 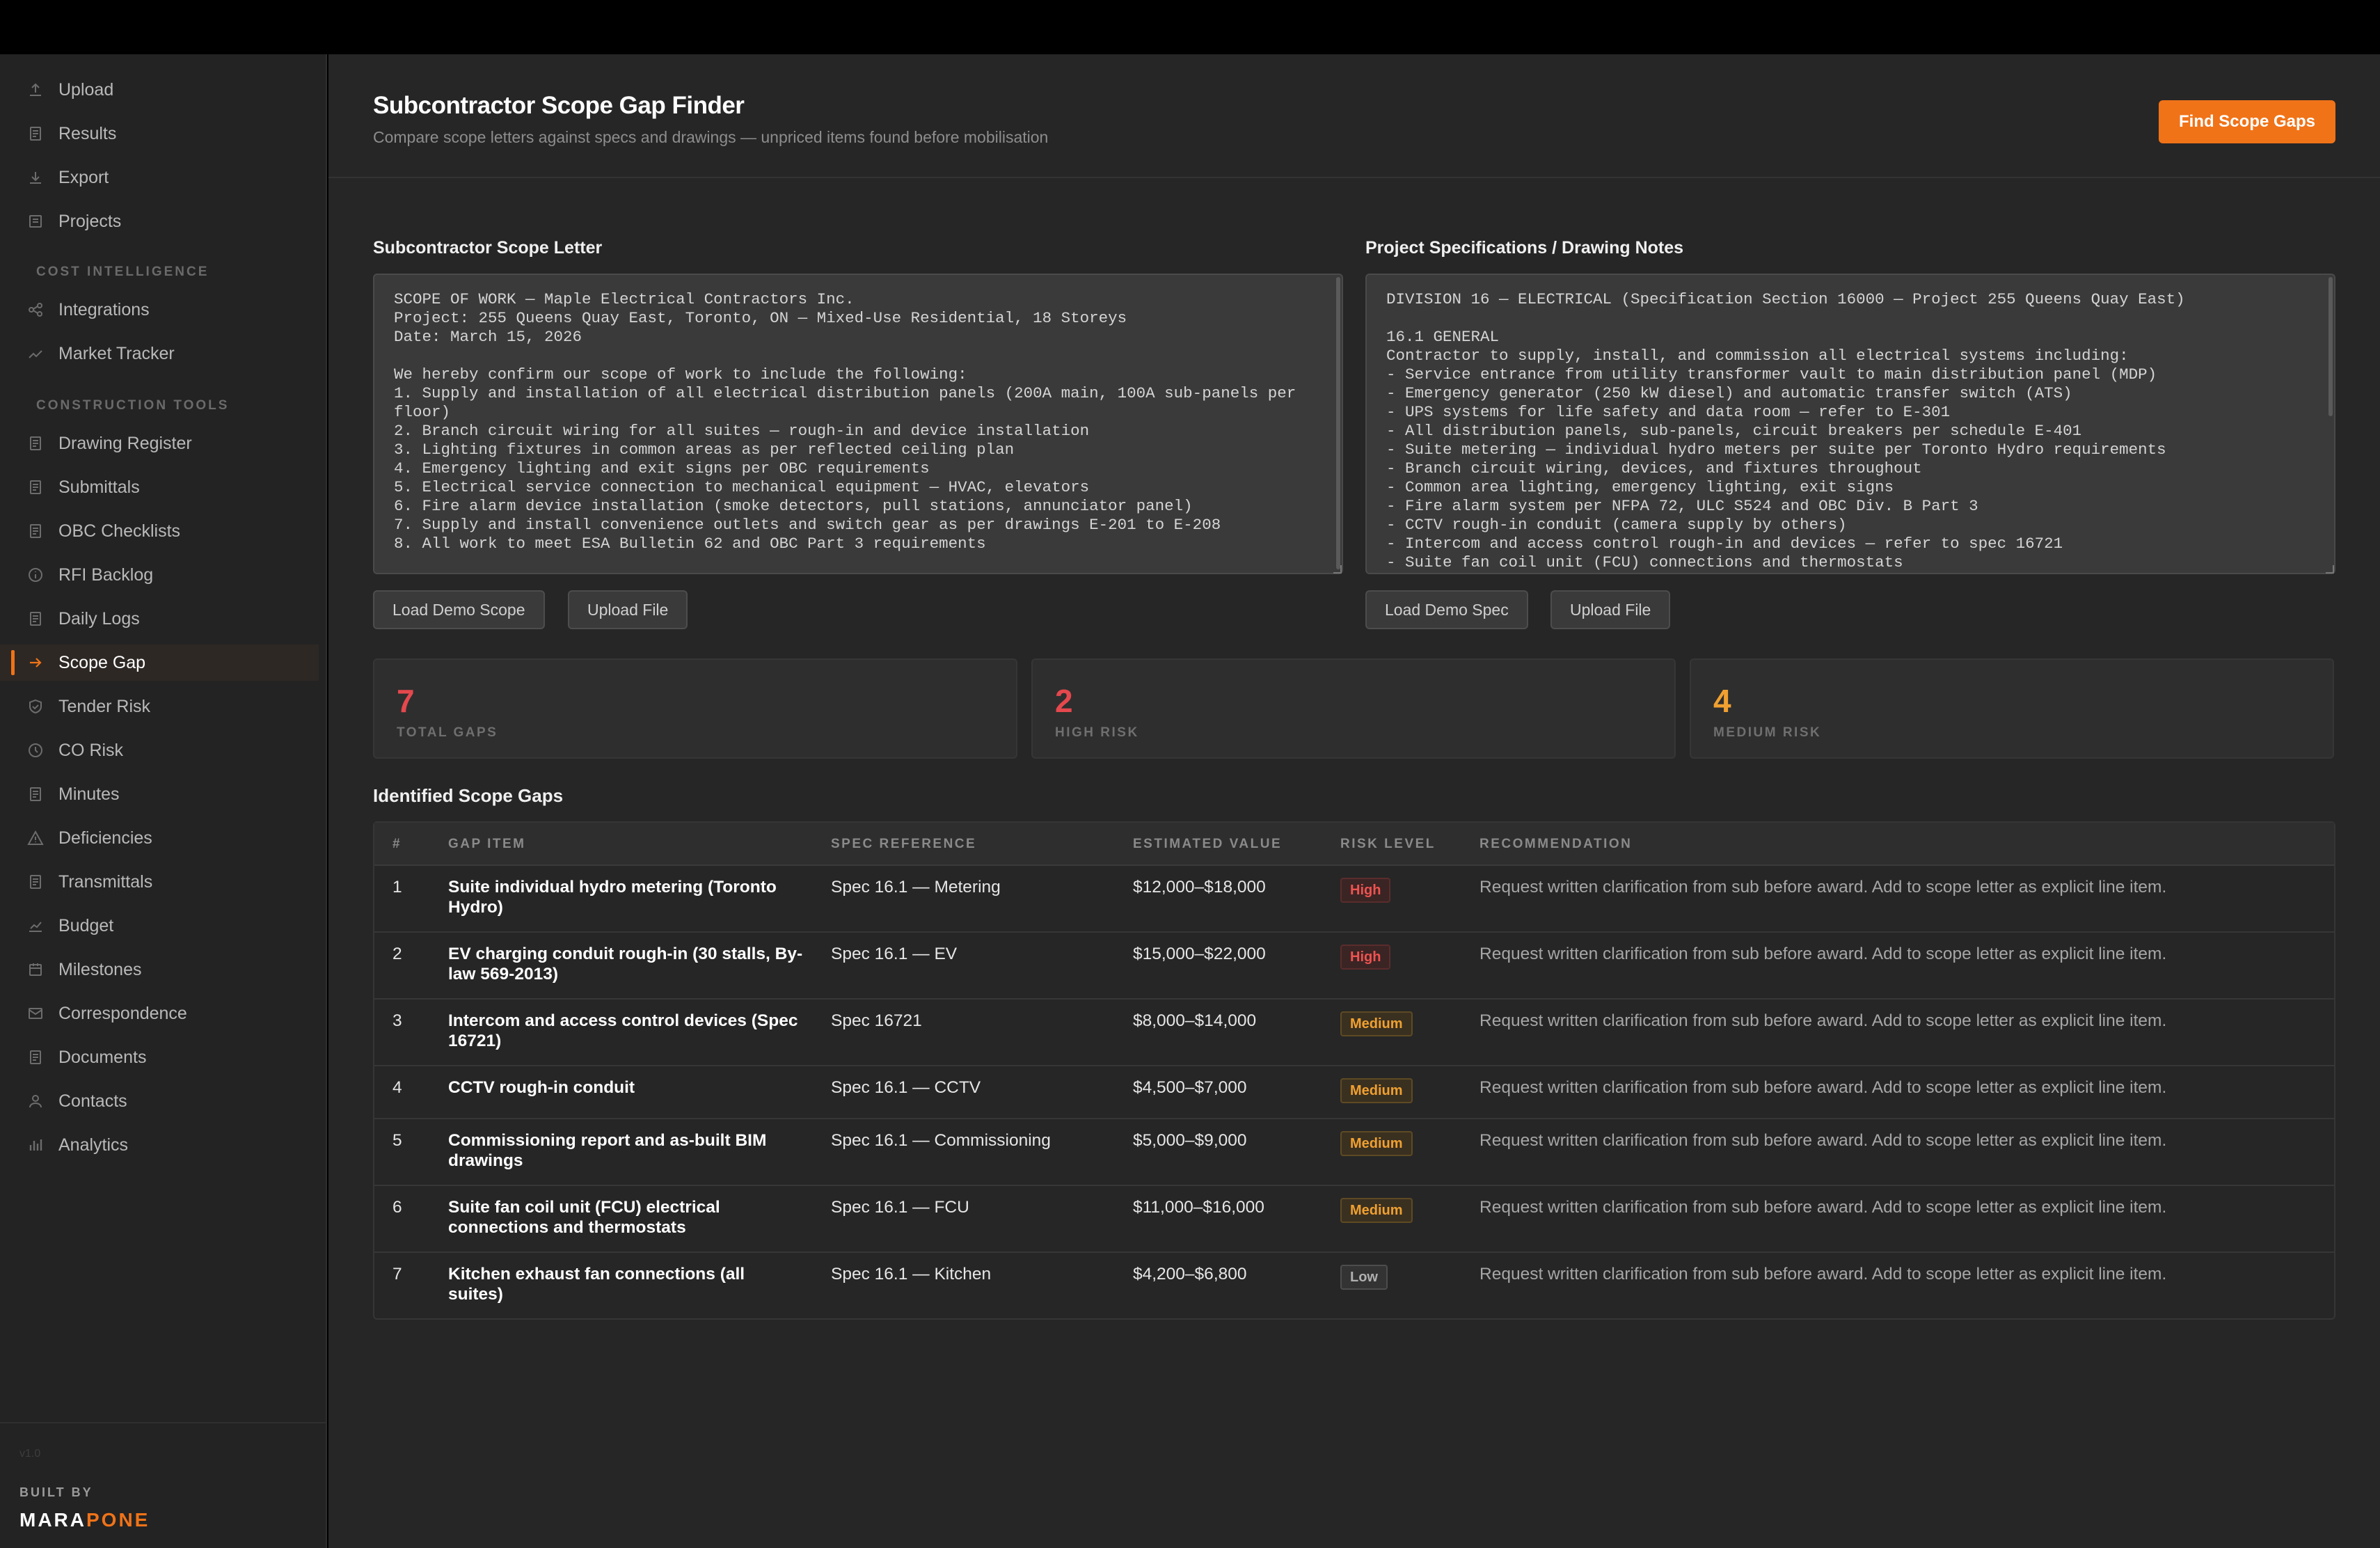 What do you see at coordinates (35, 221) in the screenshot?
I see `folder-icon` at bounding box center [35, 221].